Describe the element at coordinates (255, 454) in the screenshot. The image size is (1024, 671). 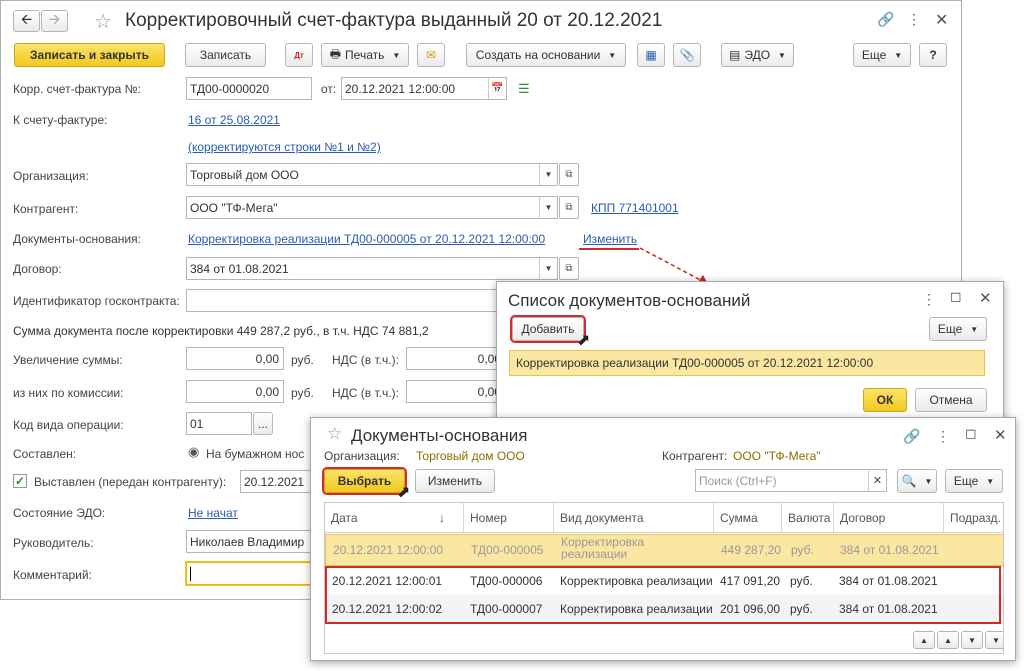
I see `composed-option: На бумажном нос` at that location.